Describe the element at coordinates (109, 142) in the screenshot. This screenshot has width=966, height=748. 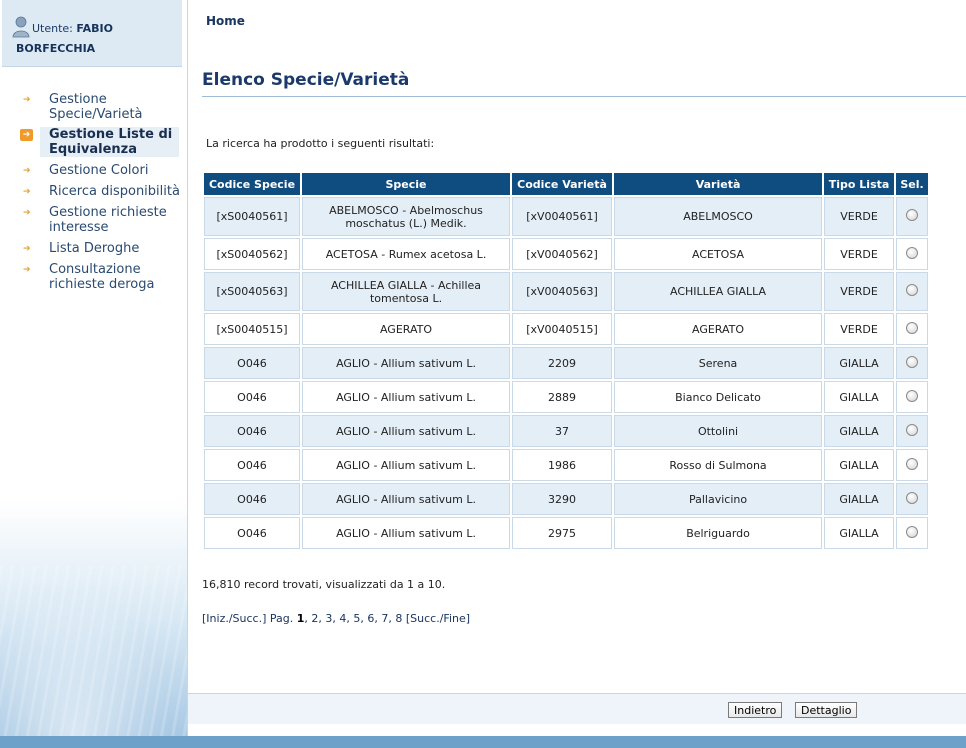
I see `sidebar-item-label: Gestione Liste di Equivalenza` at that location.